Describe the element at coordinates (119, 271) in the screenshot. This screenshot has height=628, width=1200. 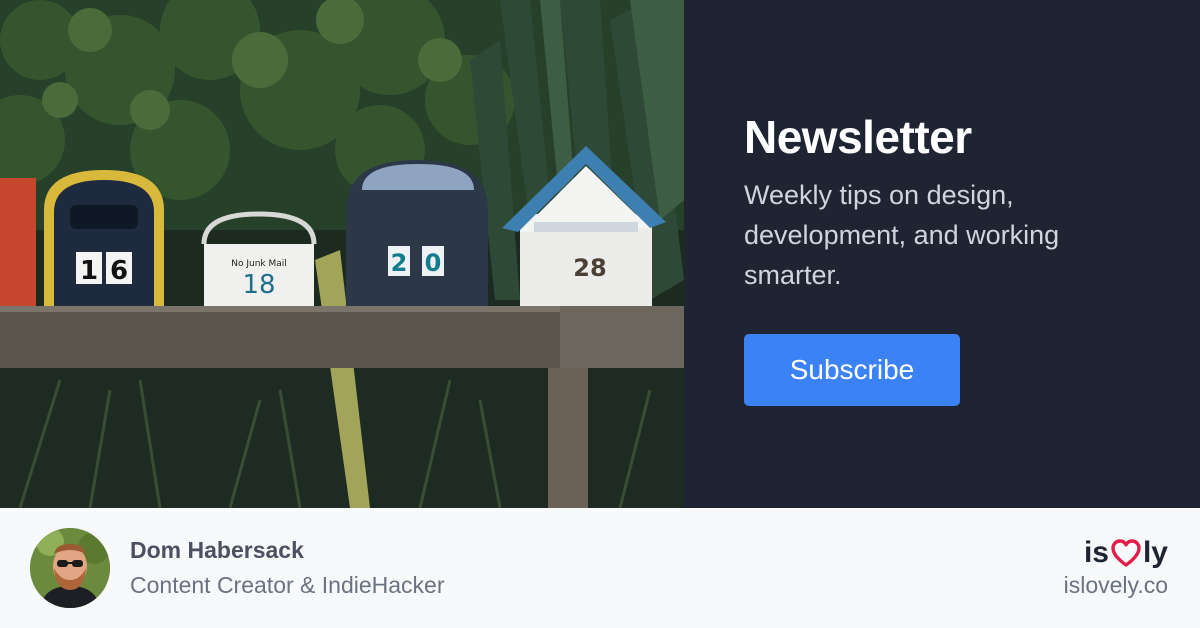
I see `svg-text: 6` at that location.